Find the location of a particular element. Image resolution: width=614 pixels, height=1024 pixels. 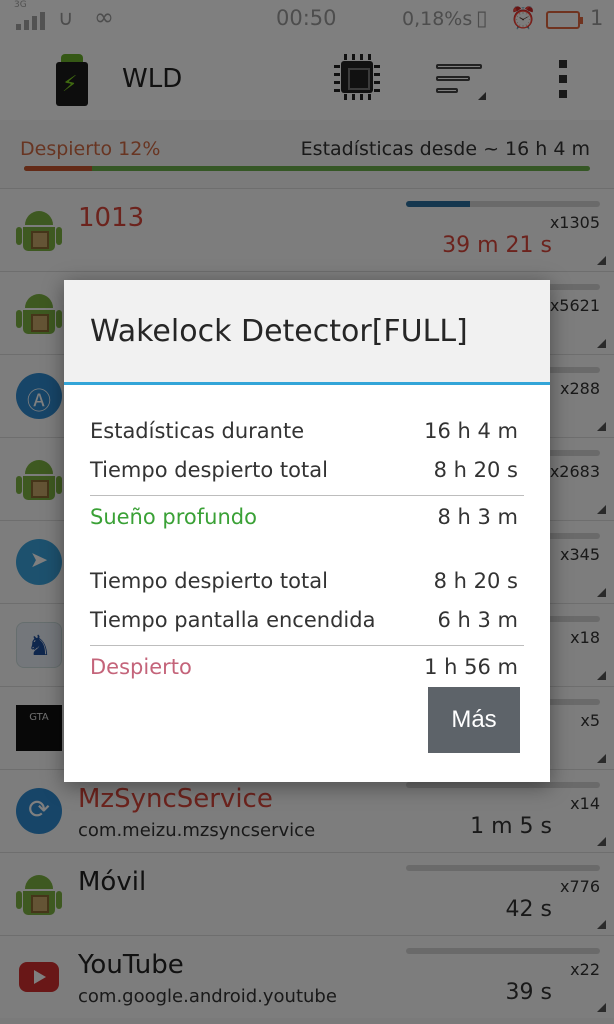

stat-value: 1 h 56 m is located at coordinates (471, 667).